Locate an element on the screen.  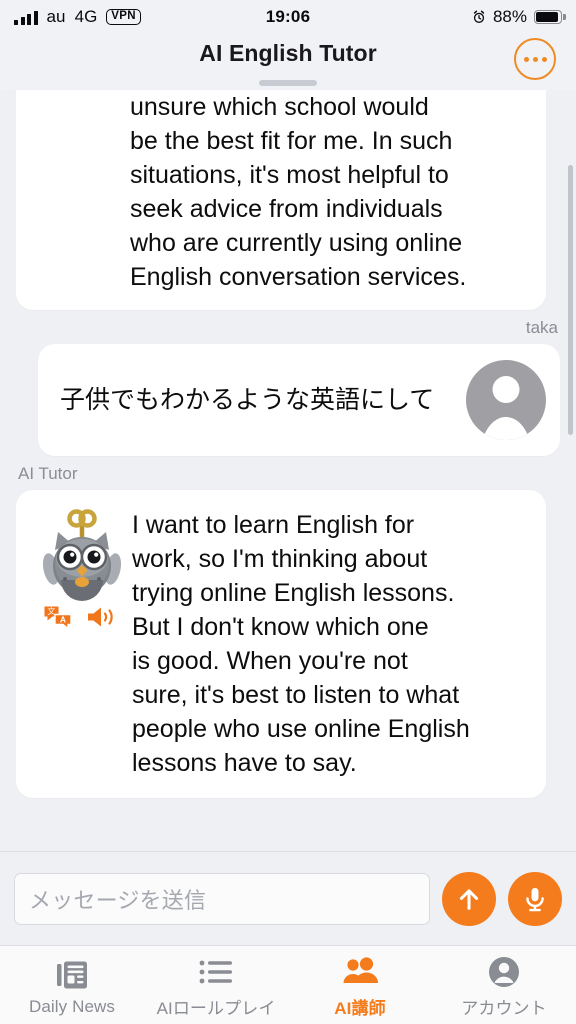
tab-label: AI講師 is located at coordinates (360, 1008).